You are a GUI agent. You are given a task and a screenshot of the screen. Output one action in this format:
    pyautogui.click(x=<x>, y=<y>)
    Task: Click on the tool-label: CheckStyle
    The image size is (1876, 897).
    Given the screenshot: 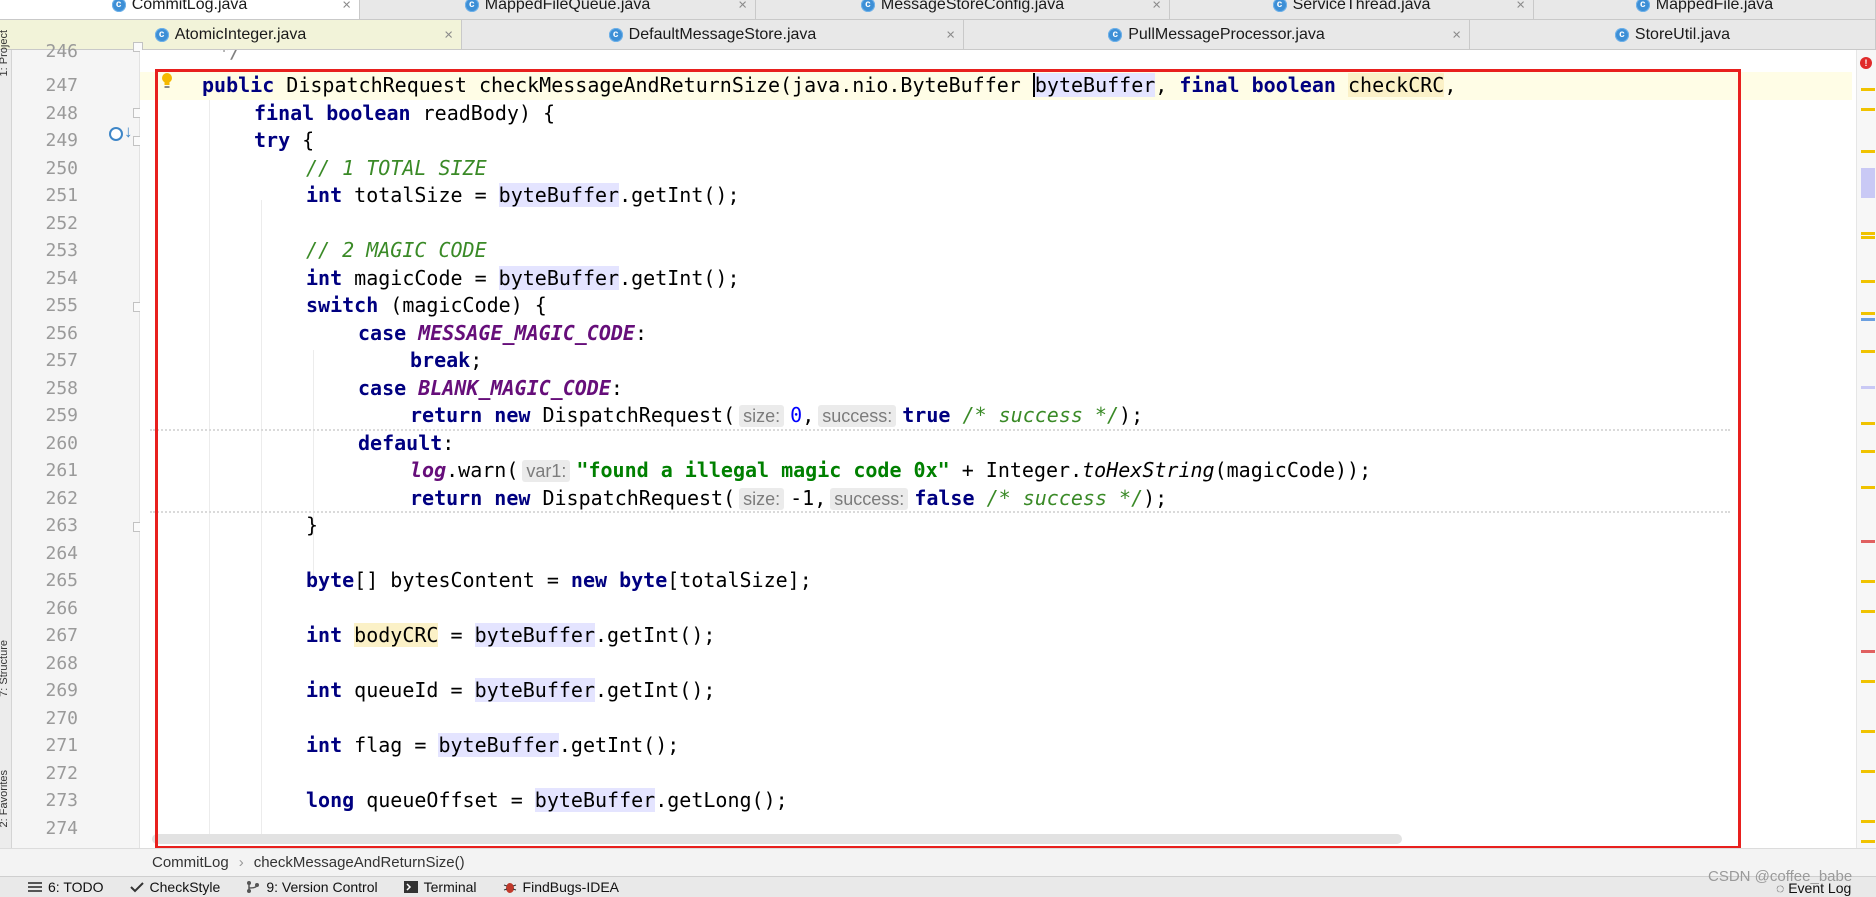 What is the action you would take?
    pyautogui.click(x=185, y=887)
    